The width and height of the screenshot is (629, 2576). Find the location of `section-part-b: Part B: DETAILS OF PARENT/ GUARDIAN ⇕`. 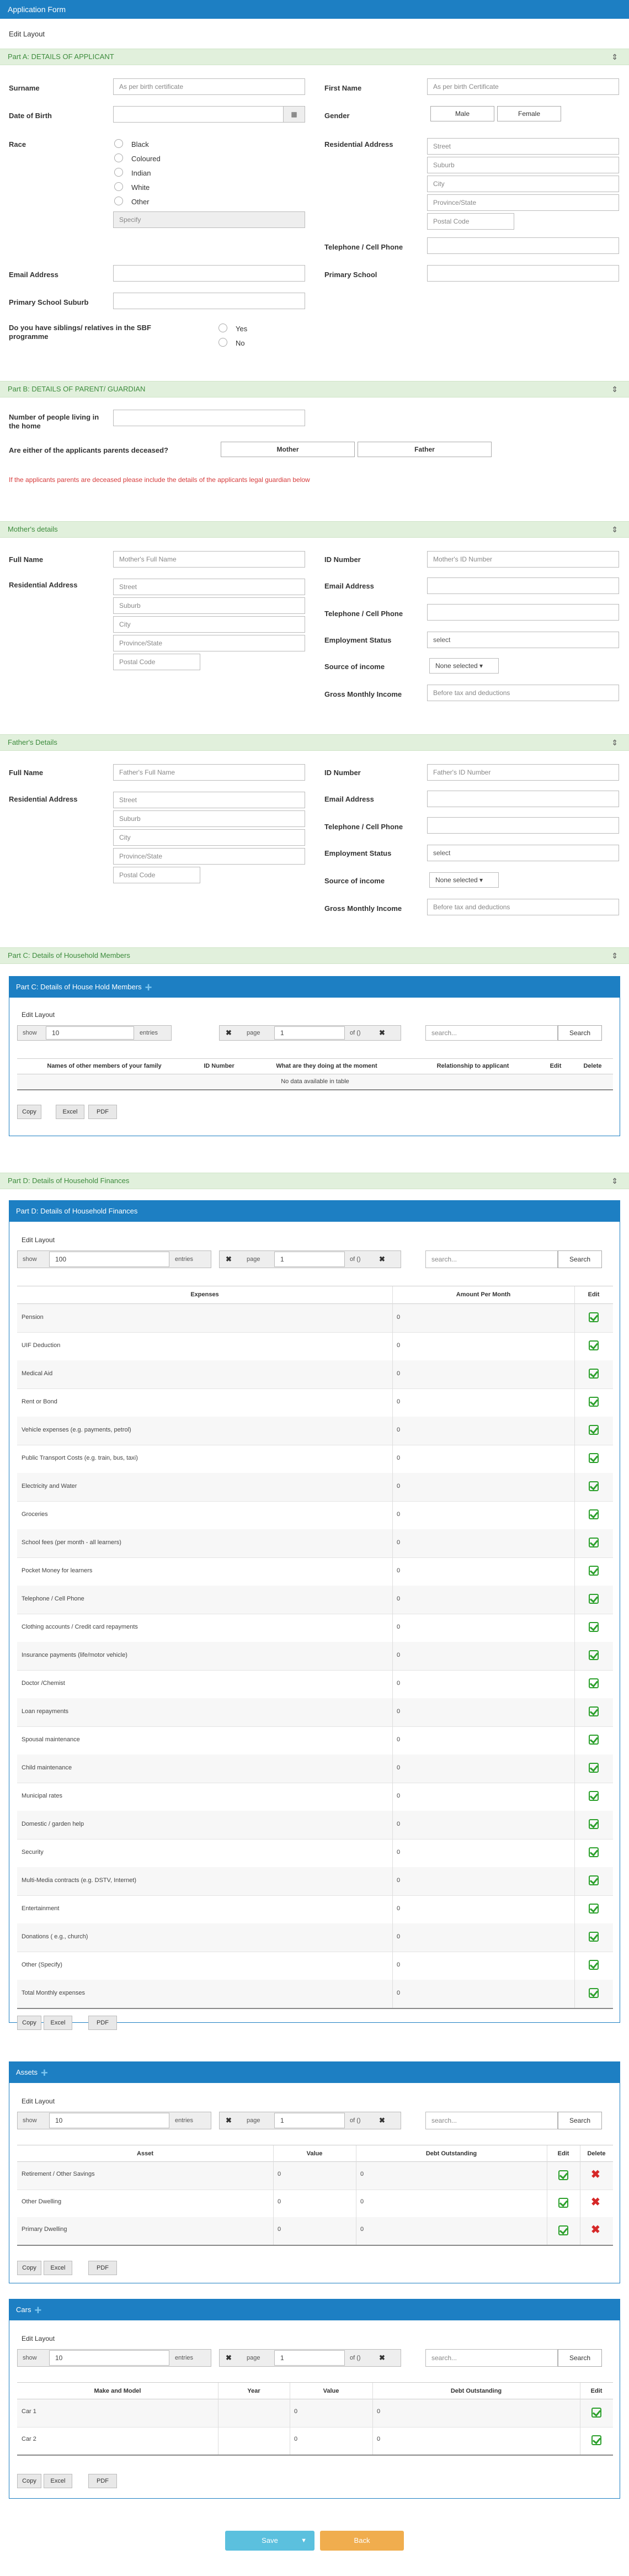

section-part-b: Part B: DETAILS OF PARENT/ GUARDIAN ⇕ is located at coordinates (314, 389).